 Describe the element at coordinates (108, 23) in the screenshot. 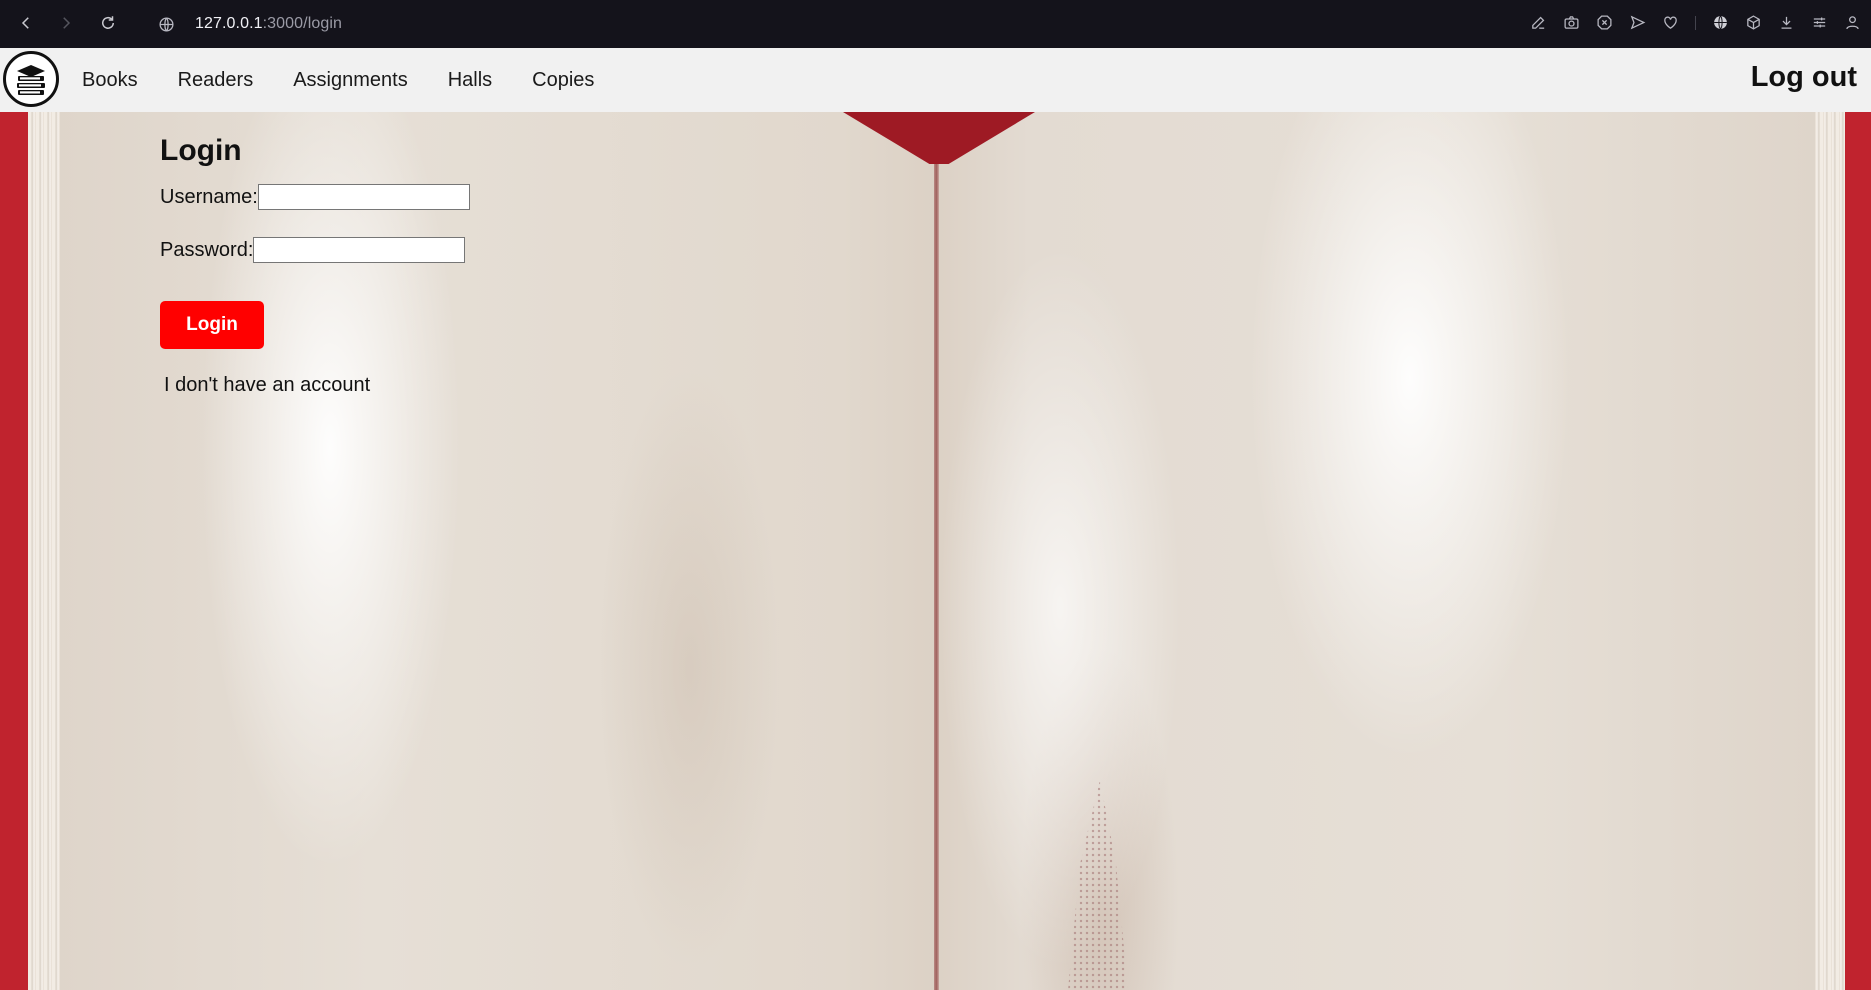

I see `reload-icon` at that location.